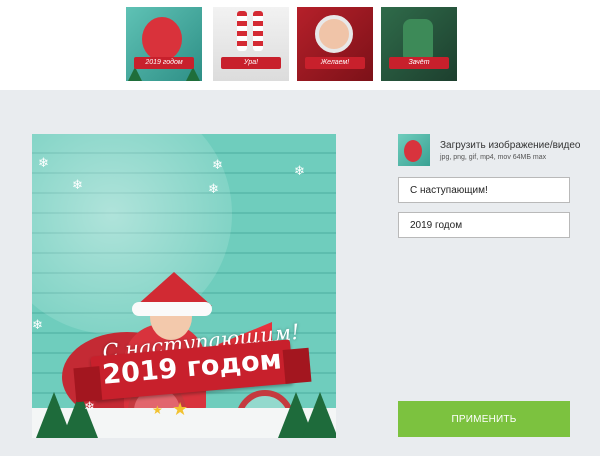 The height and width of the screenshot is (456, 600). What do you see at coordinates (419, 63) in the screenshot?
I see `template-caption: Зачёт` at bounding box center [419, 63].